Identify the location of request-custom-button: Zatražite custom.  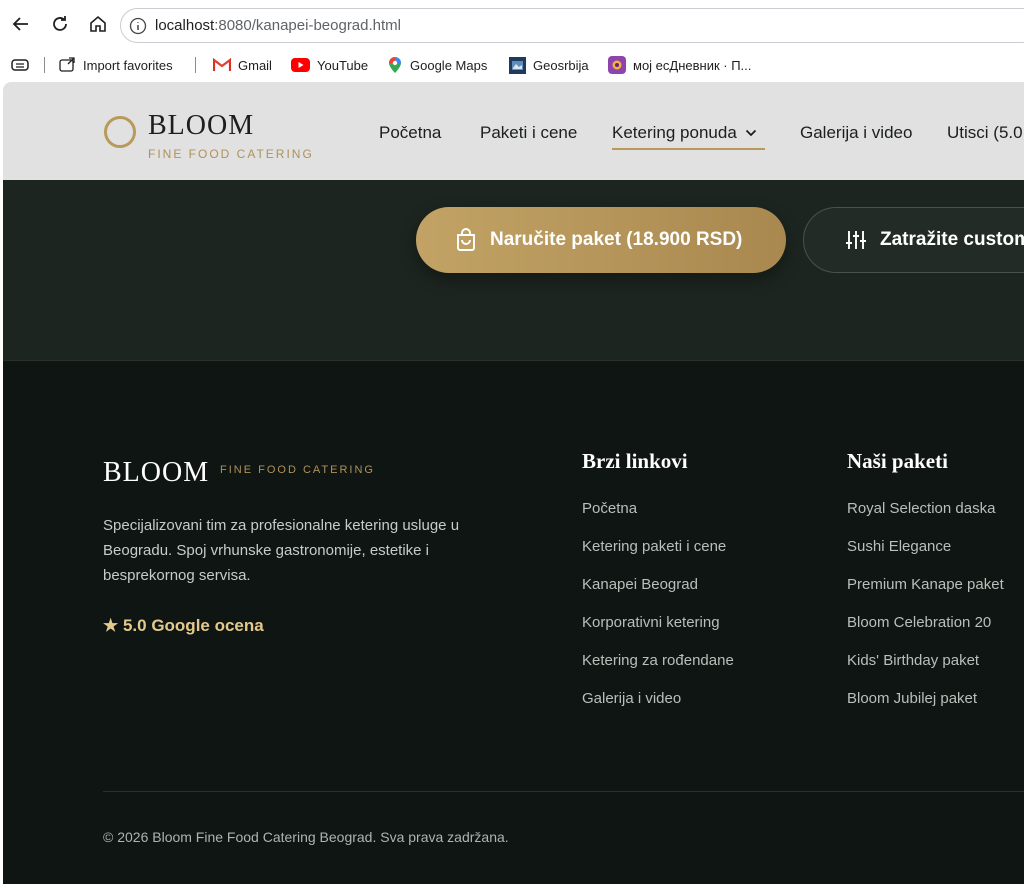
(913, 240).